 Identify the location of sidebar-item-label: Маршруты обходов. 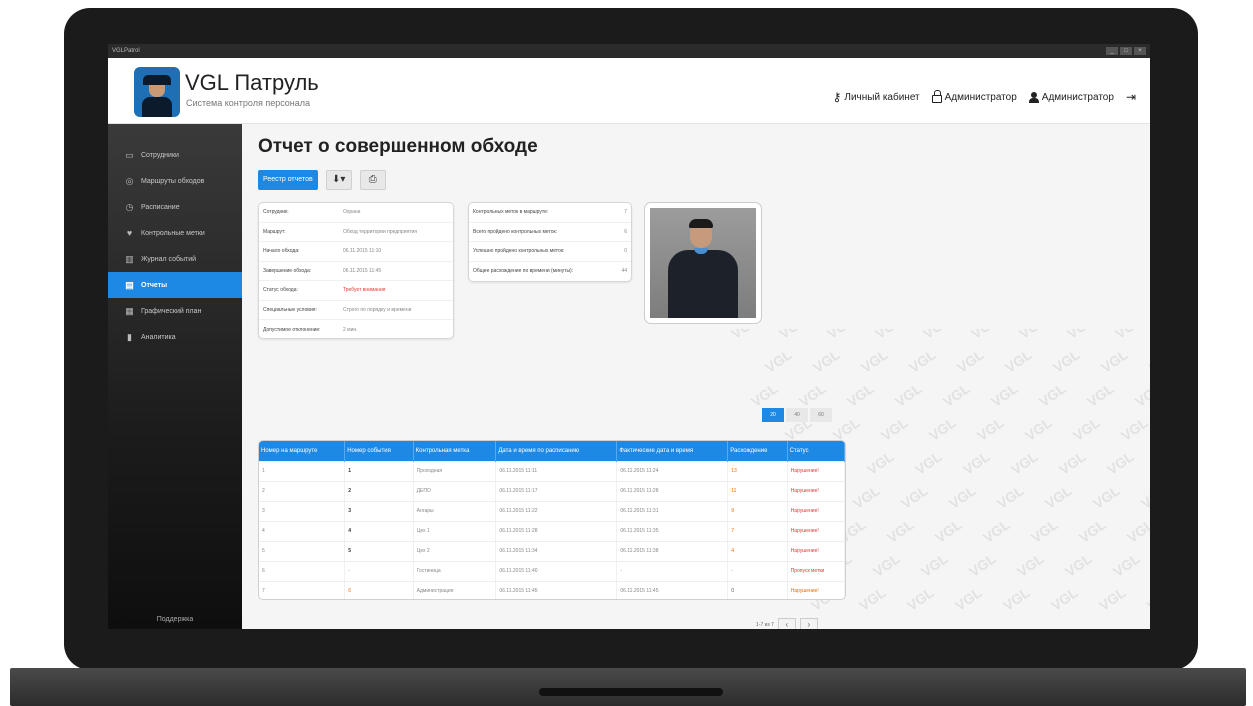
(173, 181).